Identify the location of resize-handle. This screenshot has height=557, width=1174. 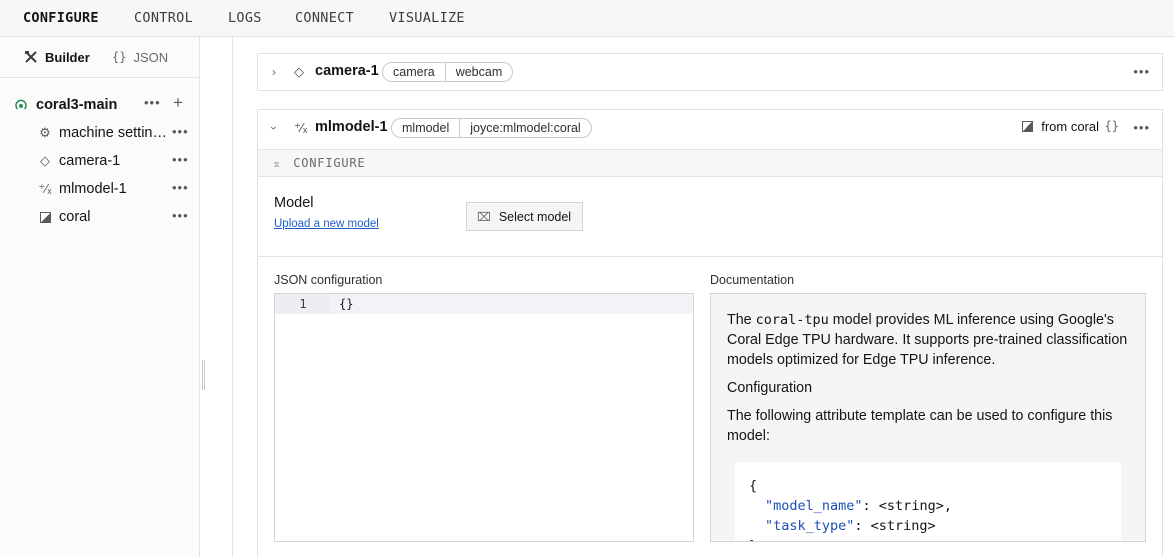
(203, 375).